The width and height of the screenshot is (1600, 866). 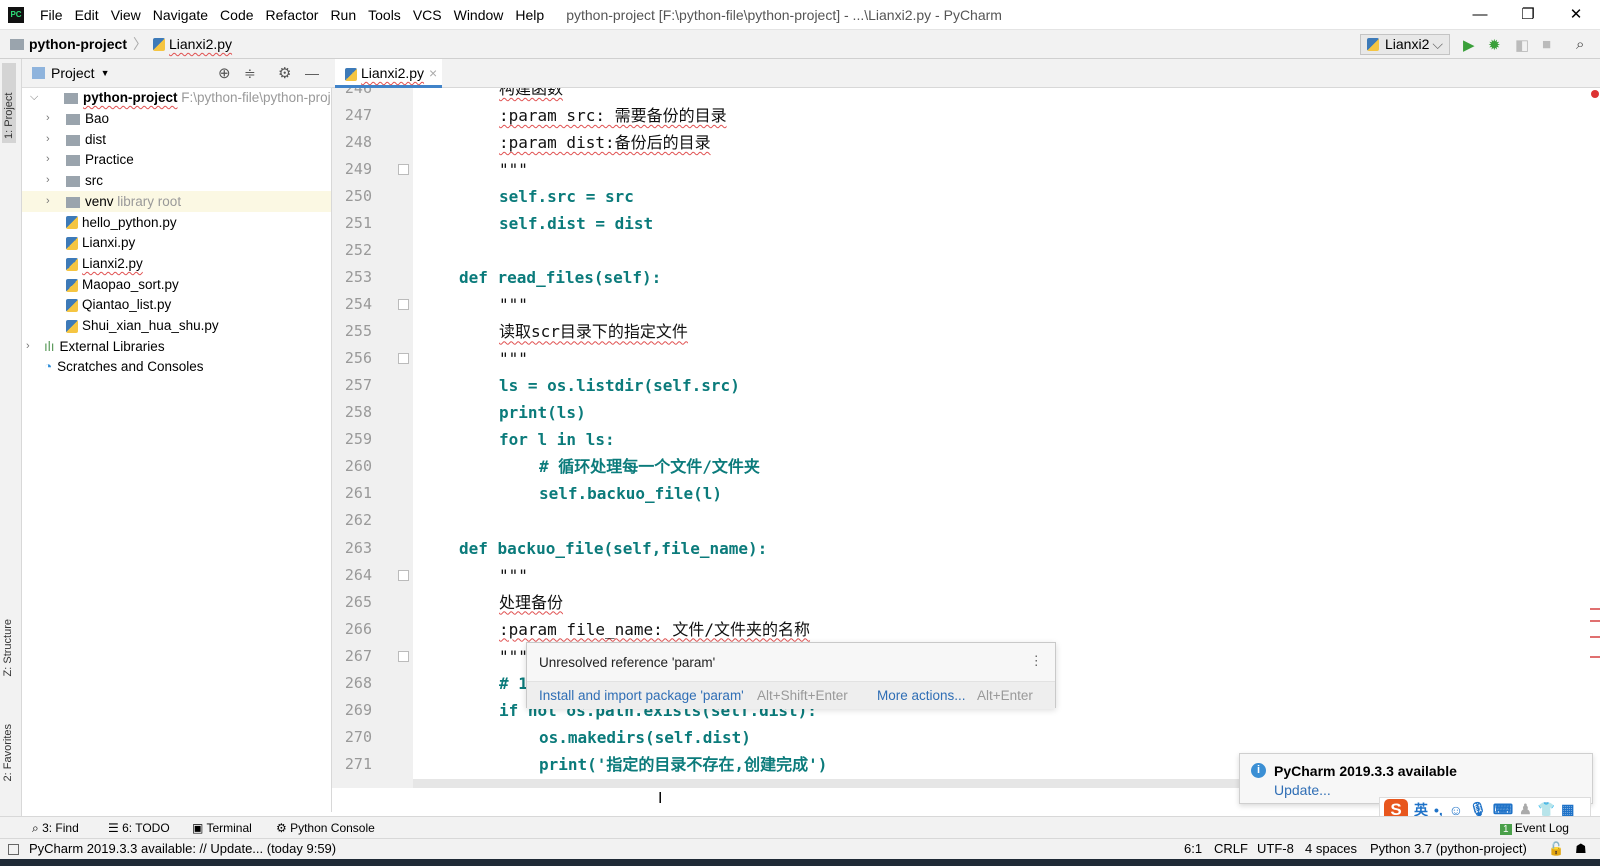 What do you see at coordinates (388, 73) in the screenshot?
I see `tab-lianxi2: Lianxi2.py ×` at bounding box center [388, 73].